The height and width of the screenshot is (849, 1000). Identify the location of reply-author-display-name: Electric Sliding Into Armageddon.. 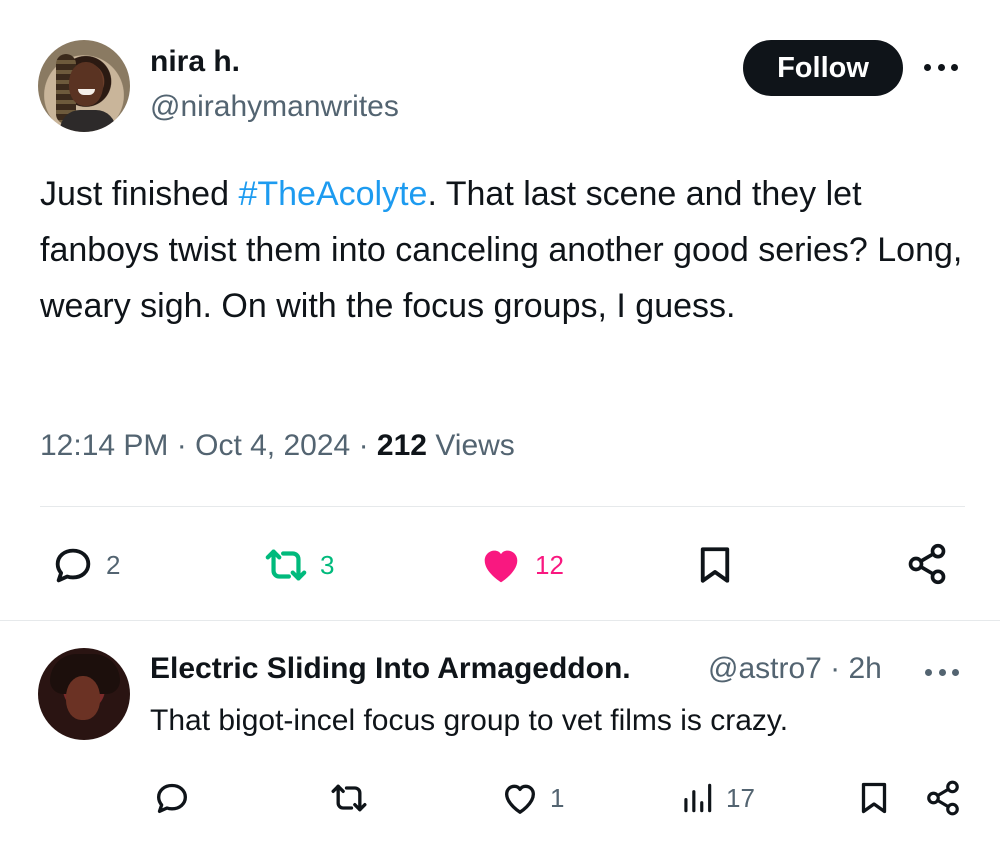
(390, 669).